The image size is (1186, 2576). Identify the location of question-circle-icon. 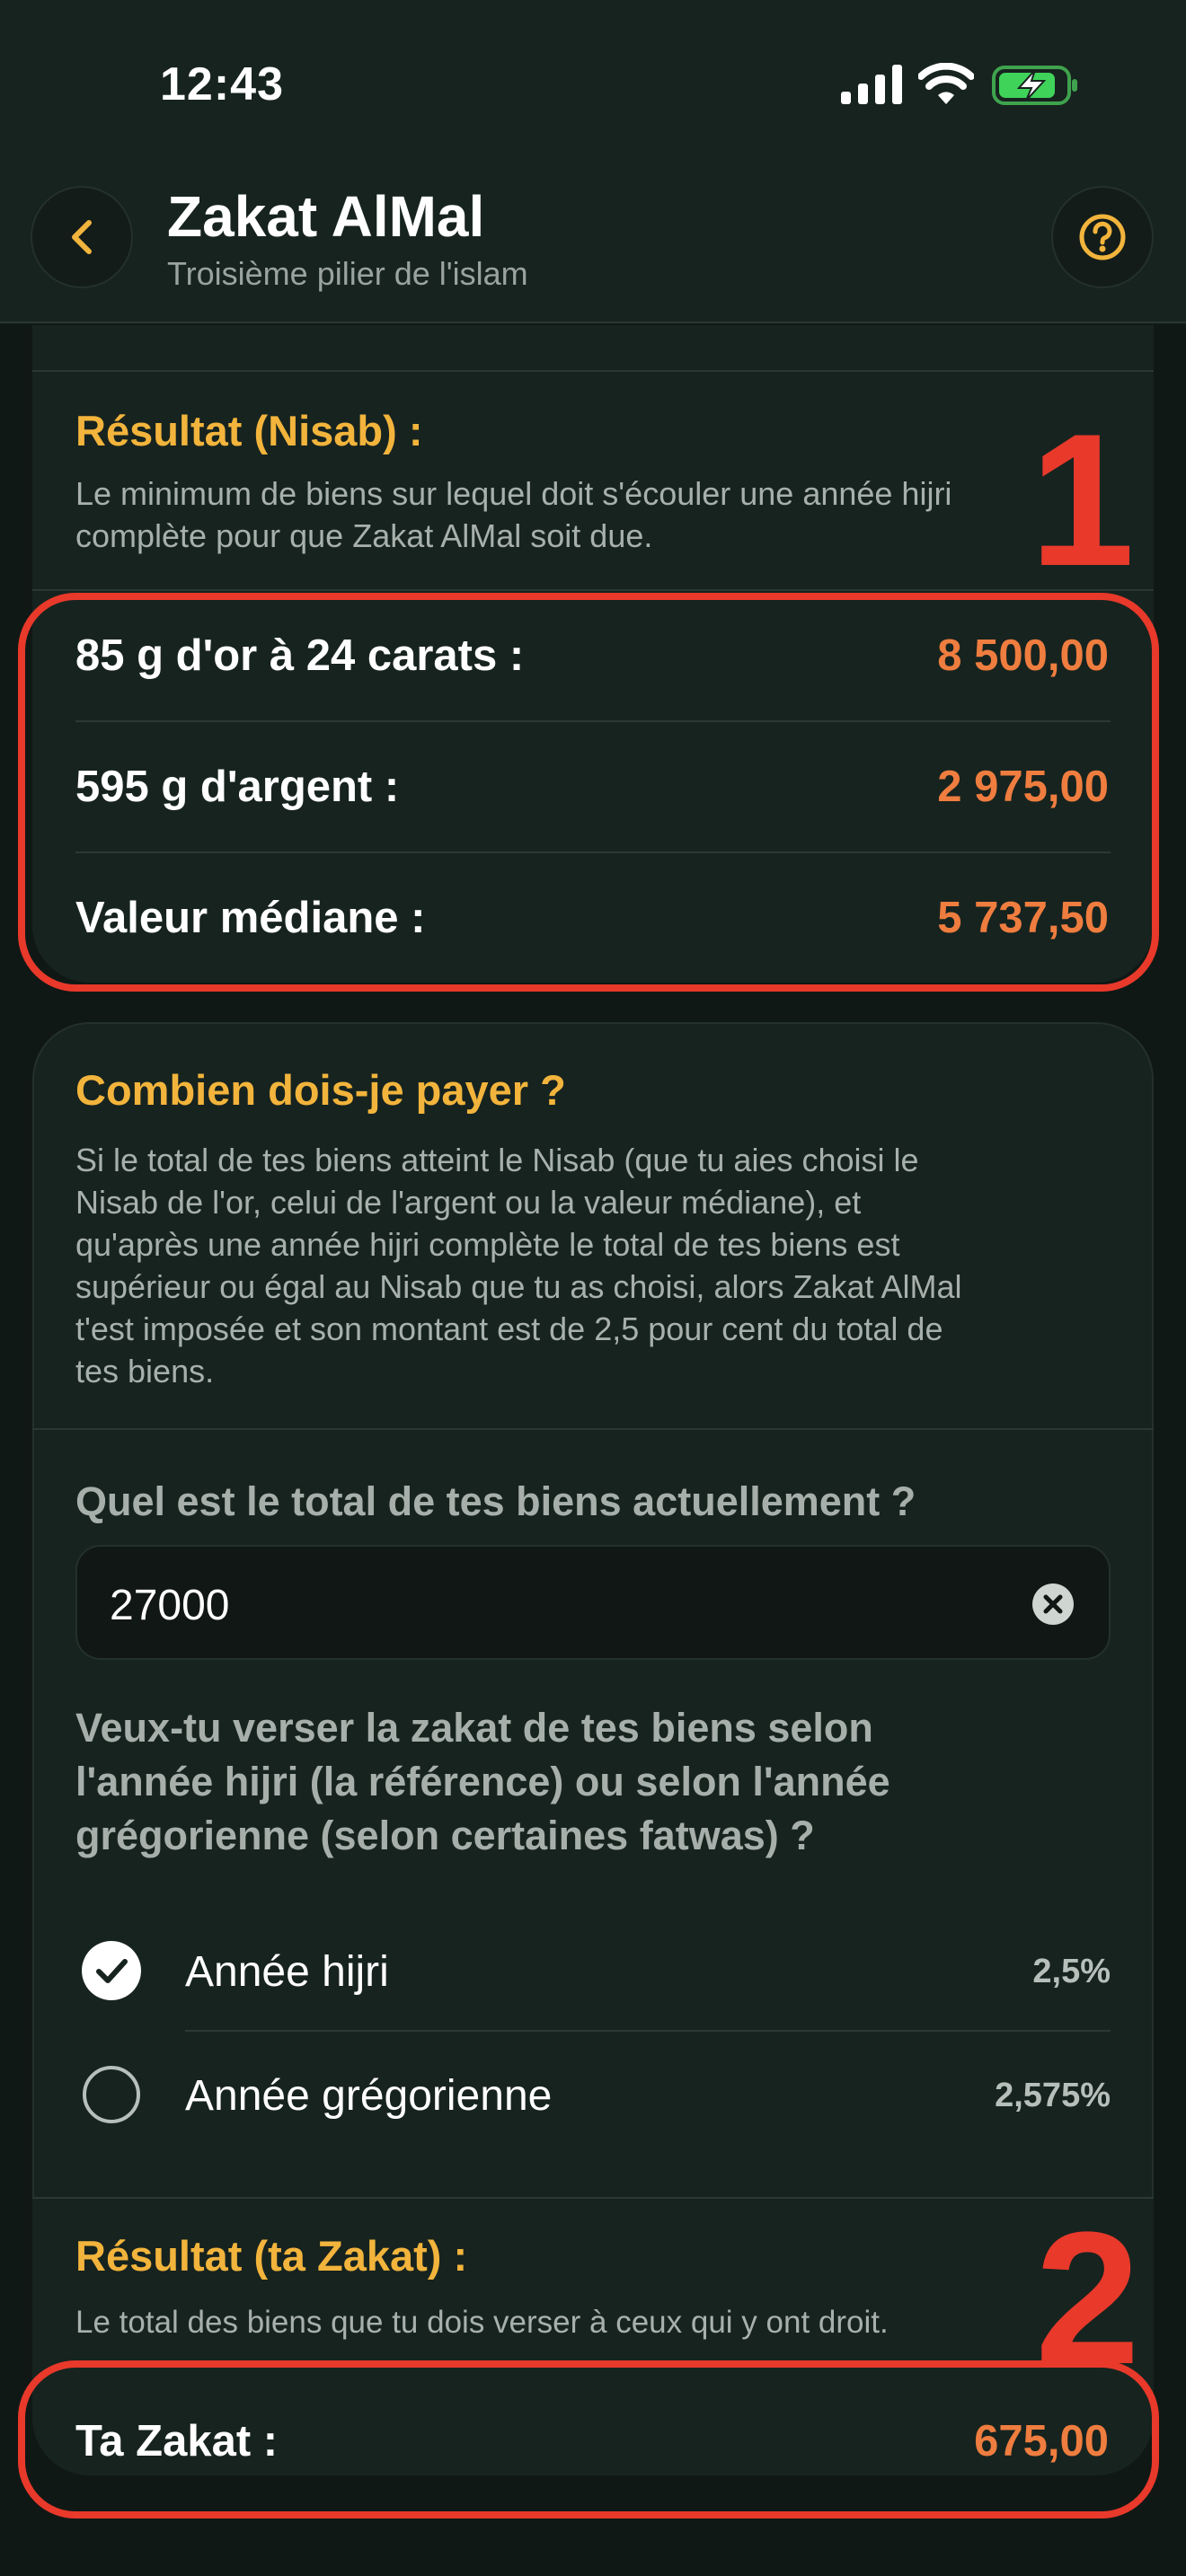
(1102, 237).